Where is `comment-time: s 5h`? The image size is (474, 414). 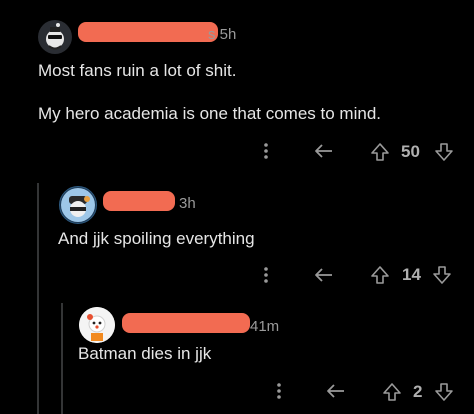
comment-time: s 5h is located at coordinates (222, 34).